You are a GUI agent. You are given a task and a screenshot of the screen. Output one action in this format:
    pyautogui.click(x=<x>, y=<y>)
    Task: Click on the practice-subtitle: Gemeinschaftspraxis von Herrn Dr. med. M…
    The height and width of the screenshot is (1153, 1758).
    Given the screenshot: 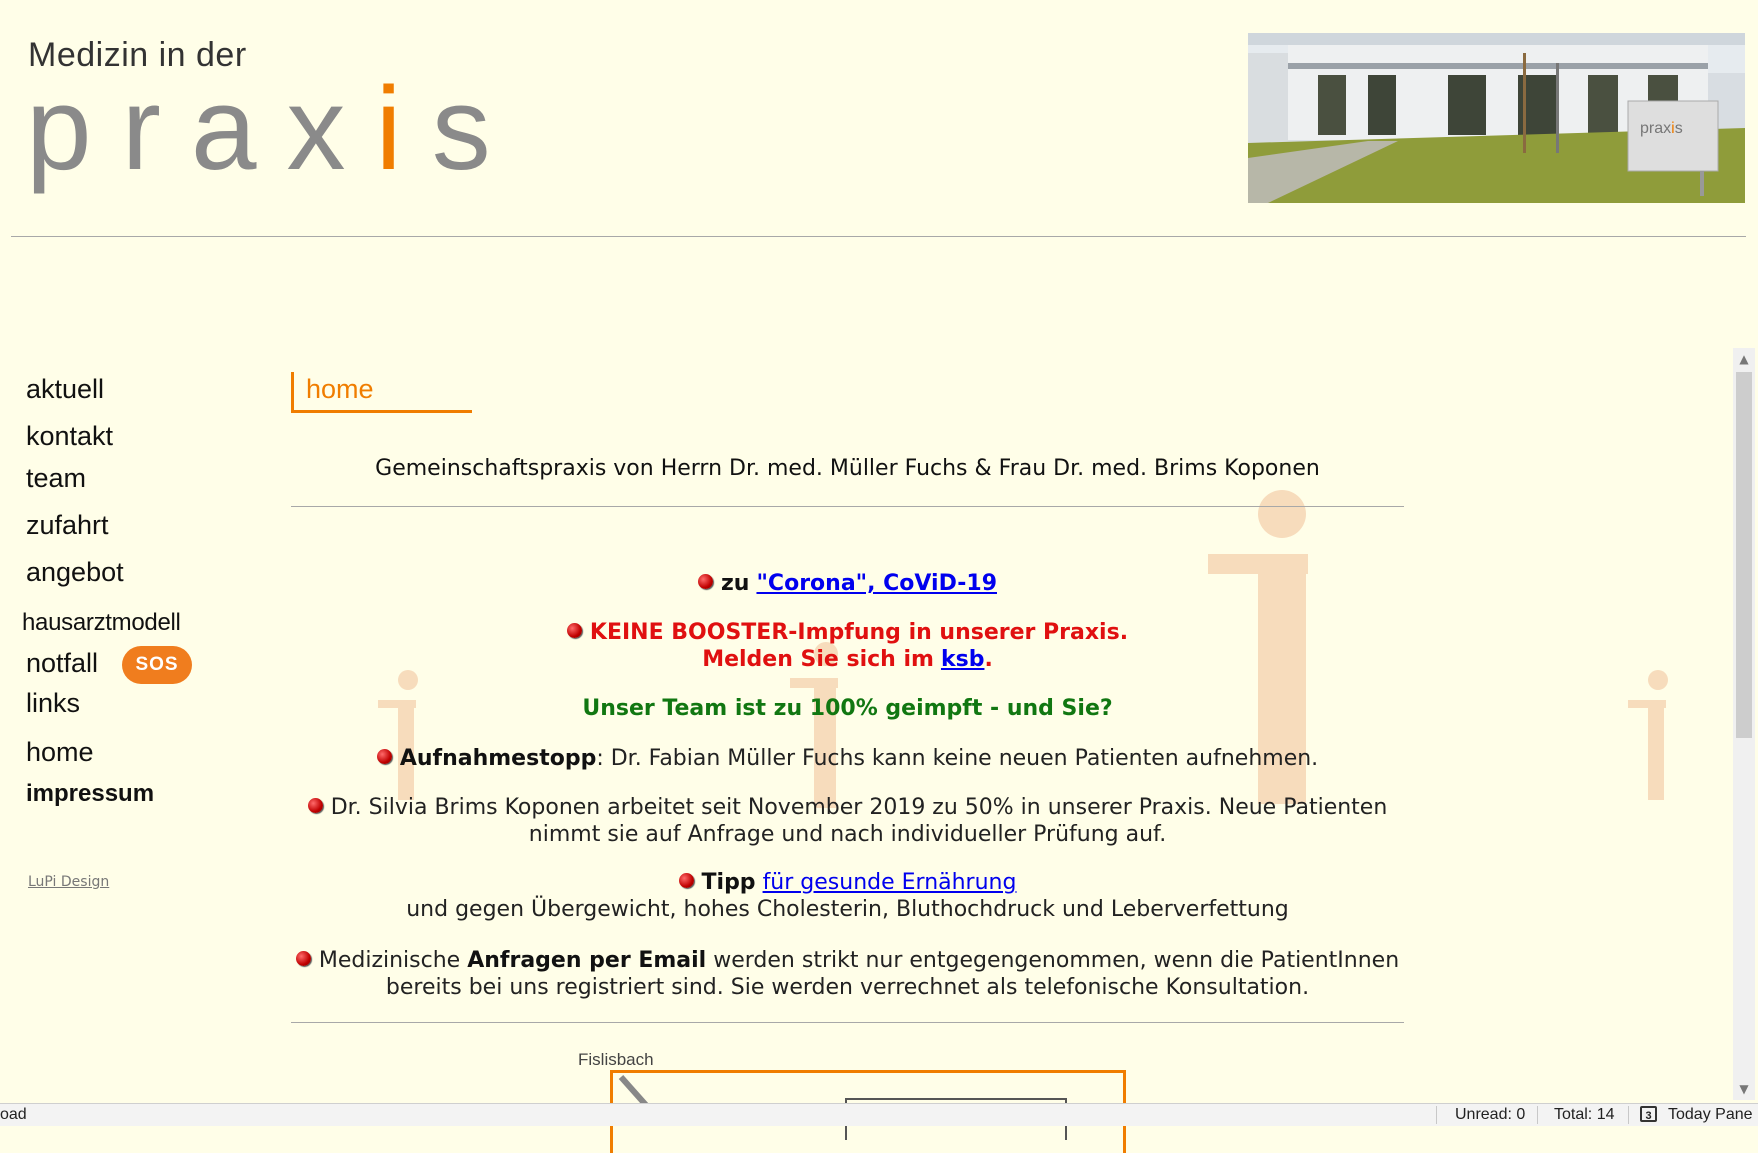 What is the action you would take?
    pyautogui.click(x=847, y=468)
    